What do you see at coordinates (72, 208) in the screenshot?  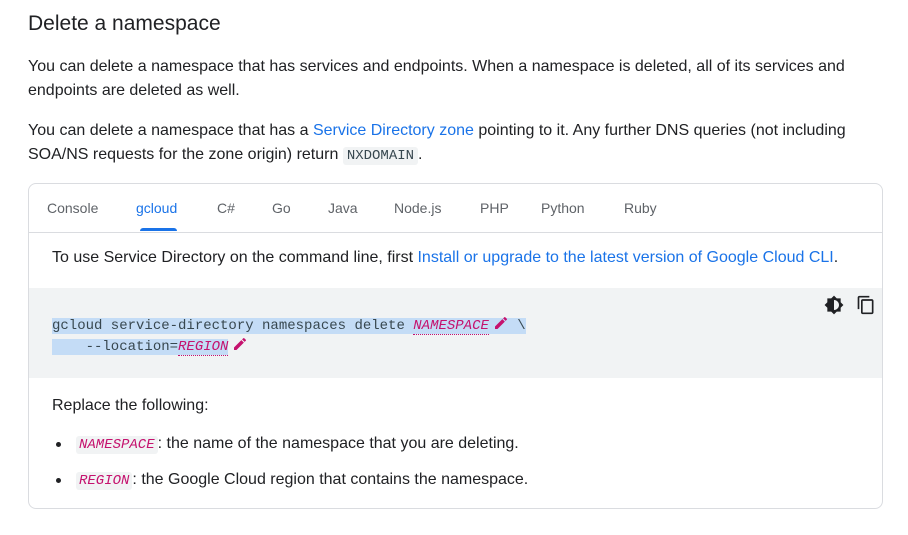 I see `tab-console: Console` at bounding box center [72, 208].